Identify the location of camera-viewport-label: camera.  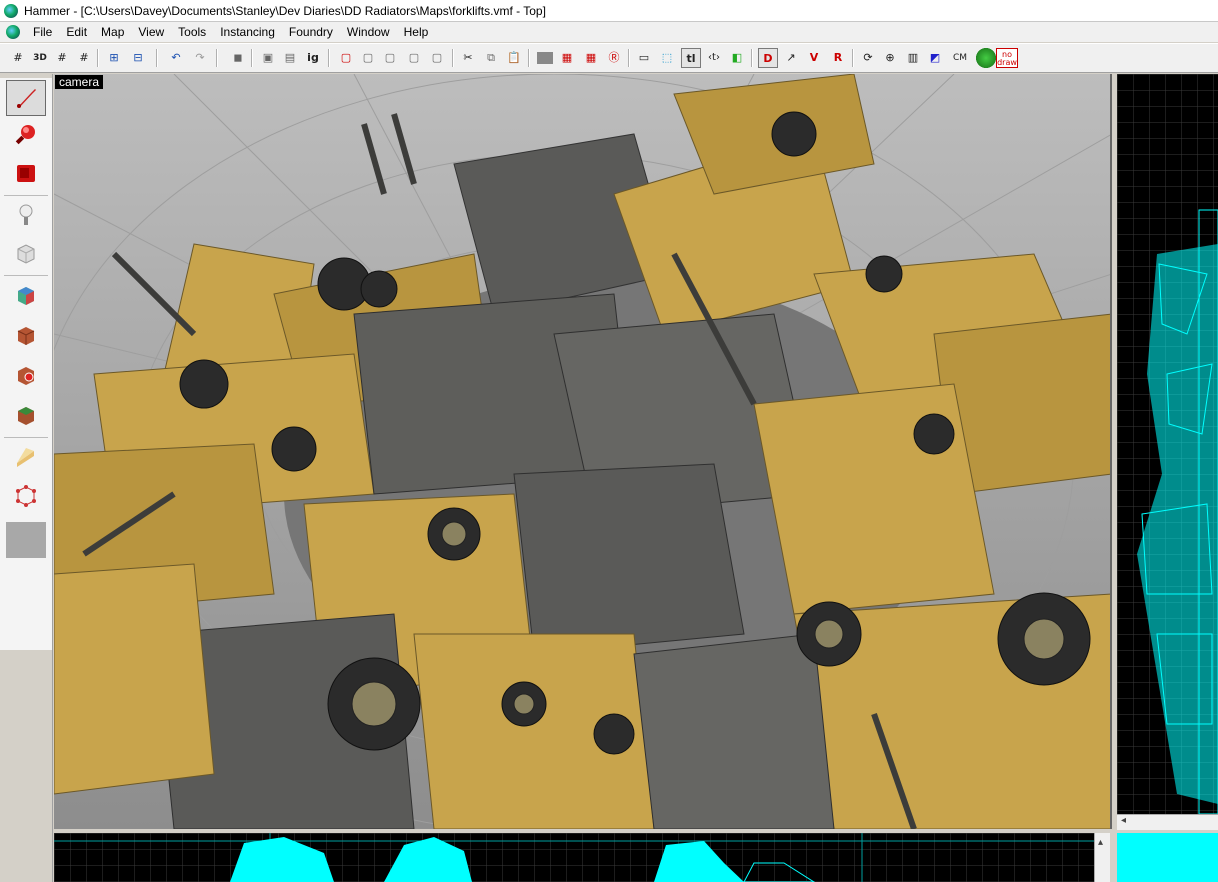
(79, 82).